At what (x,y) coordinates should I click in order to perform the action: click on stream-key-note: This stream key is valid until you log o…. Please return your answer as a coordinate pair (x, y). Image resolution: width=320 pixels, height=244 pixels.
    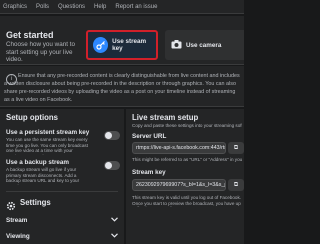
    Looking at the image, I should click on (187, 201).